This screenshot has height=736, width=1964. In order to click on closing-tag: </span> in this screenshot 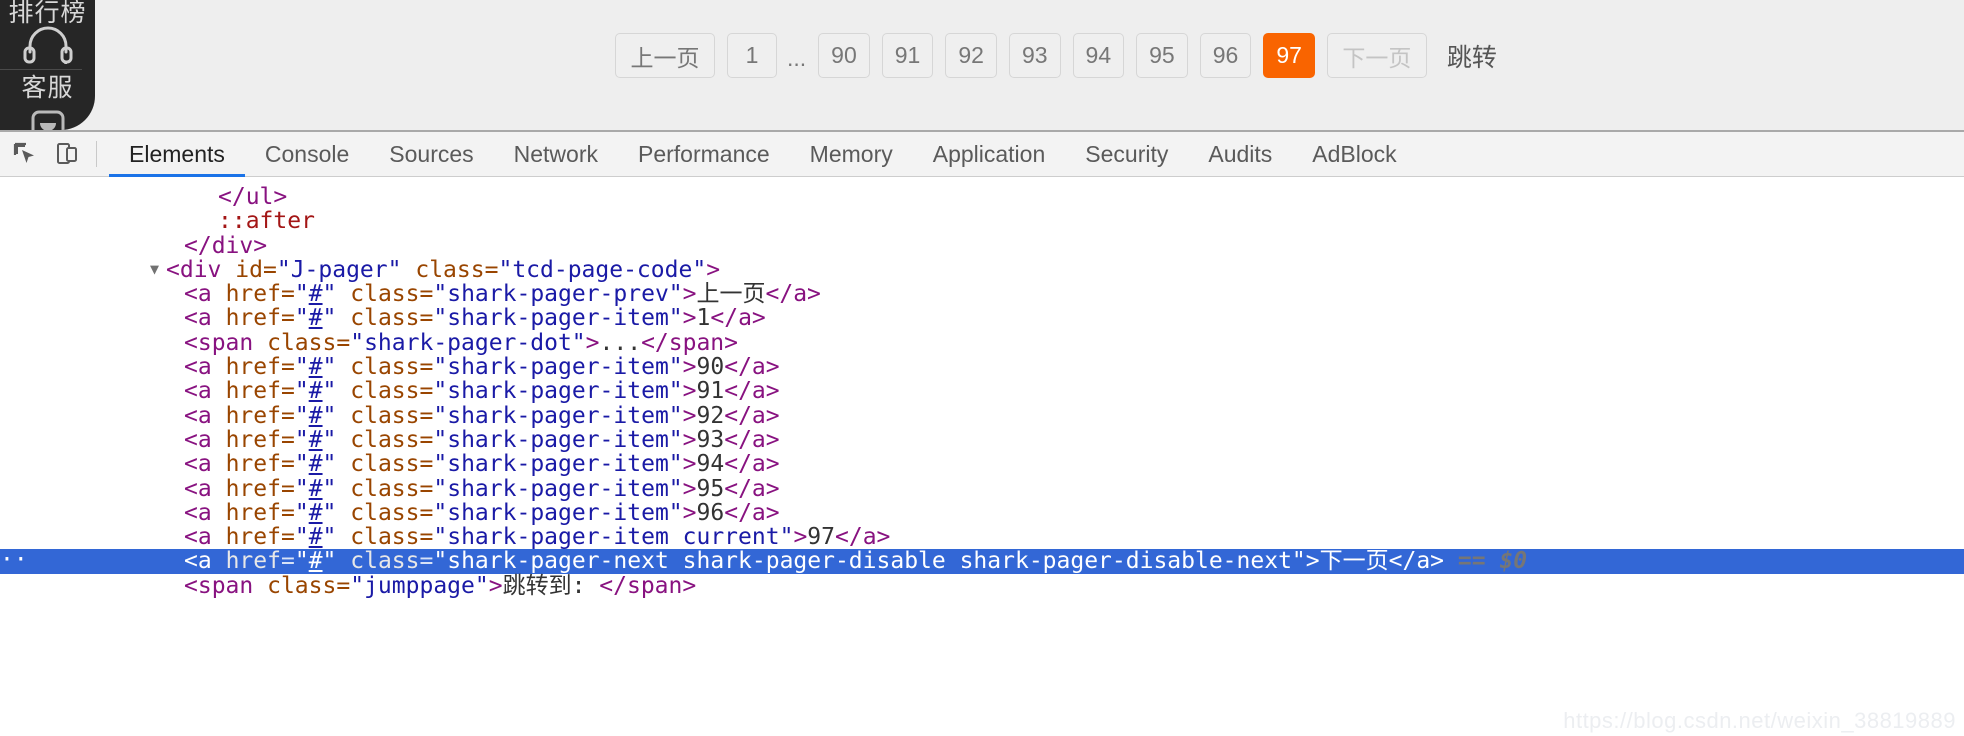, I will do `click(648, 585)`.